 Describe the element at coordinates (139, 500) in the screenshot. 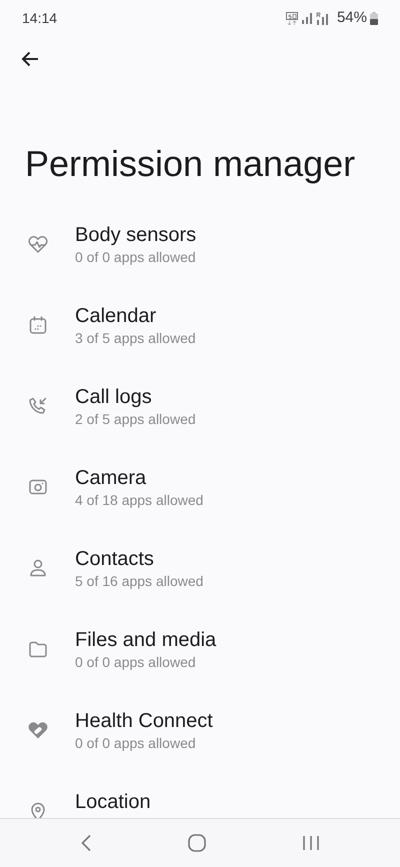

I see `permission-summary: 4 of 18 apps allowed` at that location.